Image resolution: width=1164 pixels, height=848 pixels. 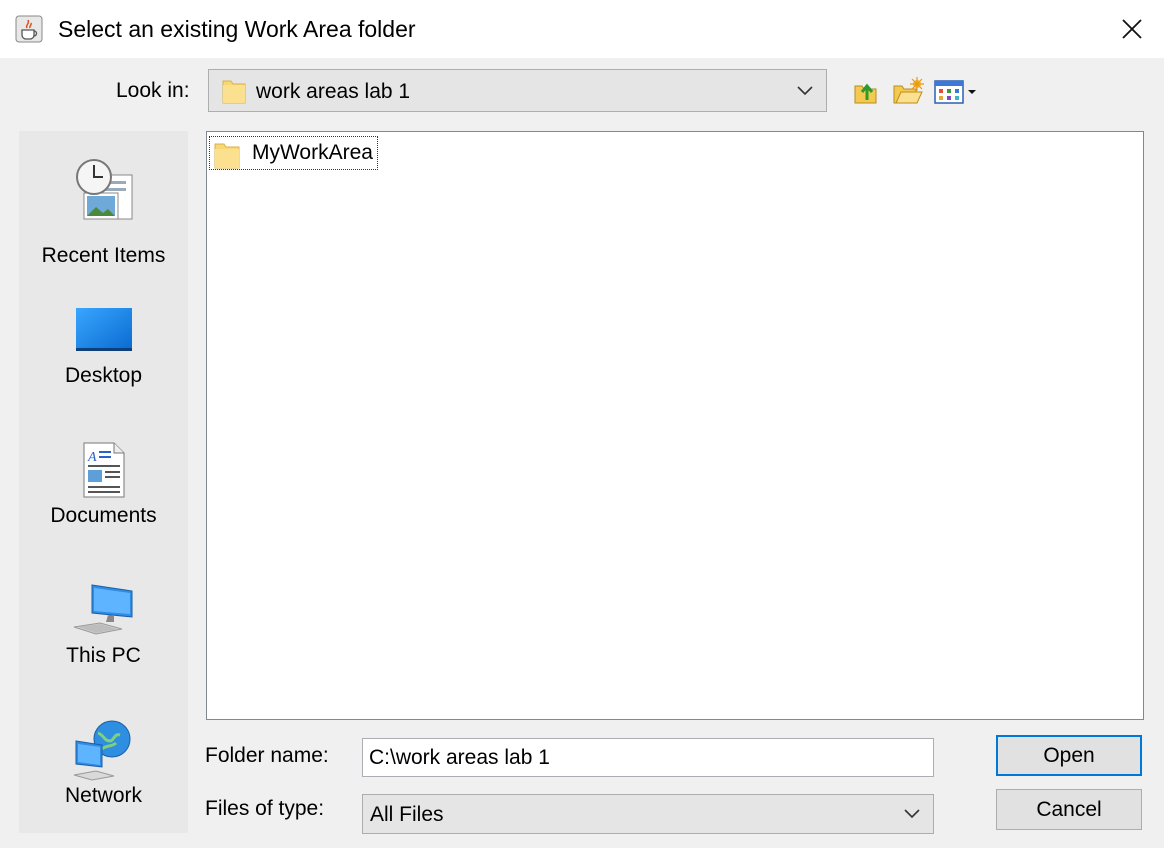 What do you see at coordinates (648, 757) in the screenshot?
I see `folder-name-field` at bounding box center [648, 757].